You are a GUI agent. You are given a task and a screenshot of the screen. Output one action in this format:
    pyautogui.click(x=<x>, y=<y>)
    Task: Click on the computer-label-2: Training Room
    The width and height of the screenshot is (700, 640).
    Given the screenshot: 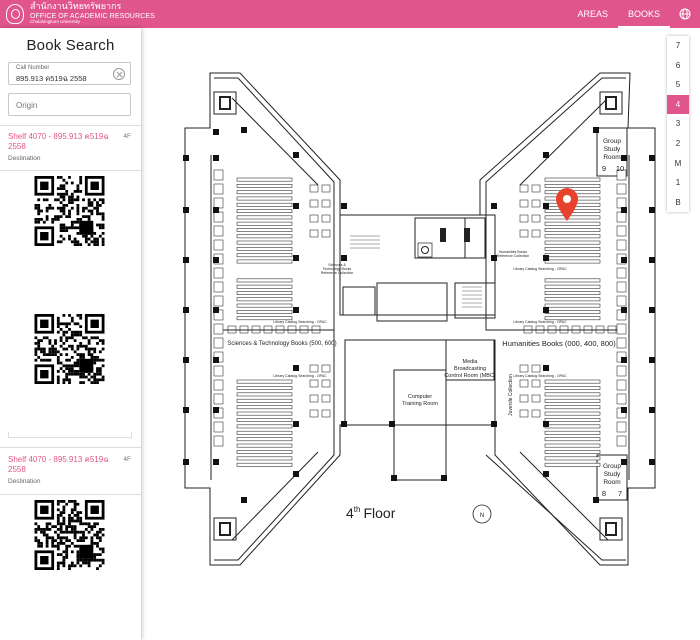 What is the action you would take?
    pyautogui.click(x=420, y=404)
    